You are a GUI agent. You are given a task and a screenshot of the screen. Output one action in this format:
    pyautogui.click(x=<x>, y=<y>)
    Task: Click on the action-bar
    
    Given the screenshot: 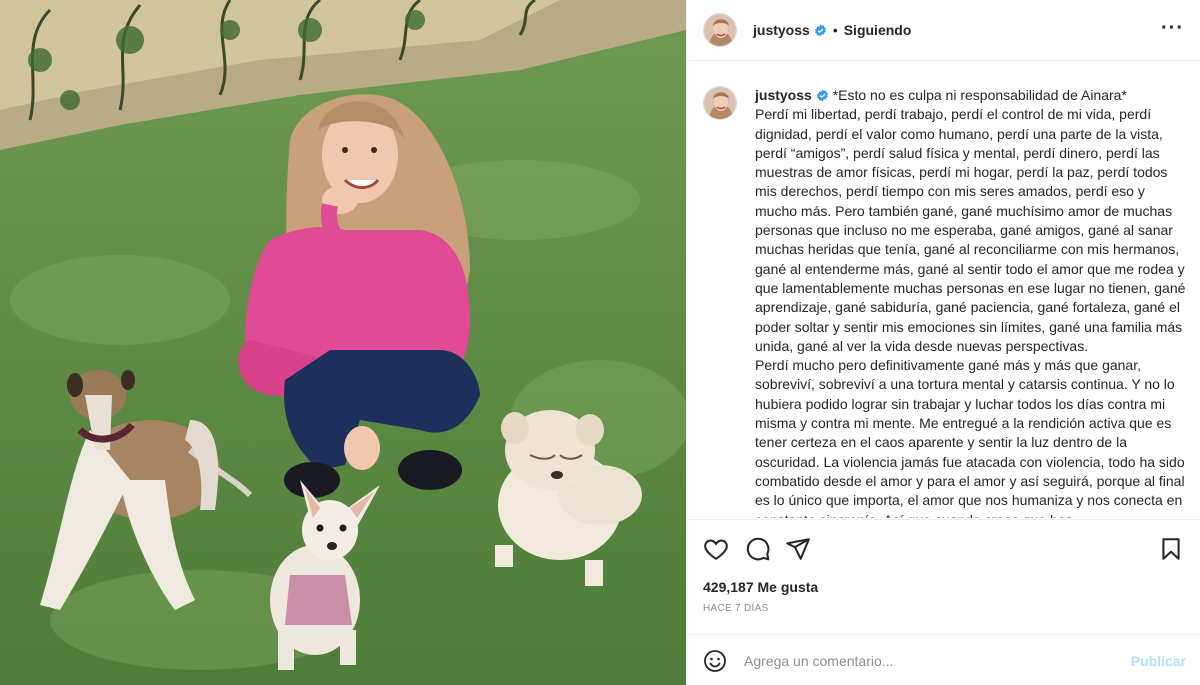 What is the action you would take?
    pyautogui.click(x=943, y=547)
    